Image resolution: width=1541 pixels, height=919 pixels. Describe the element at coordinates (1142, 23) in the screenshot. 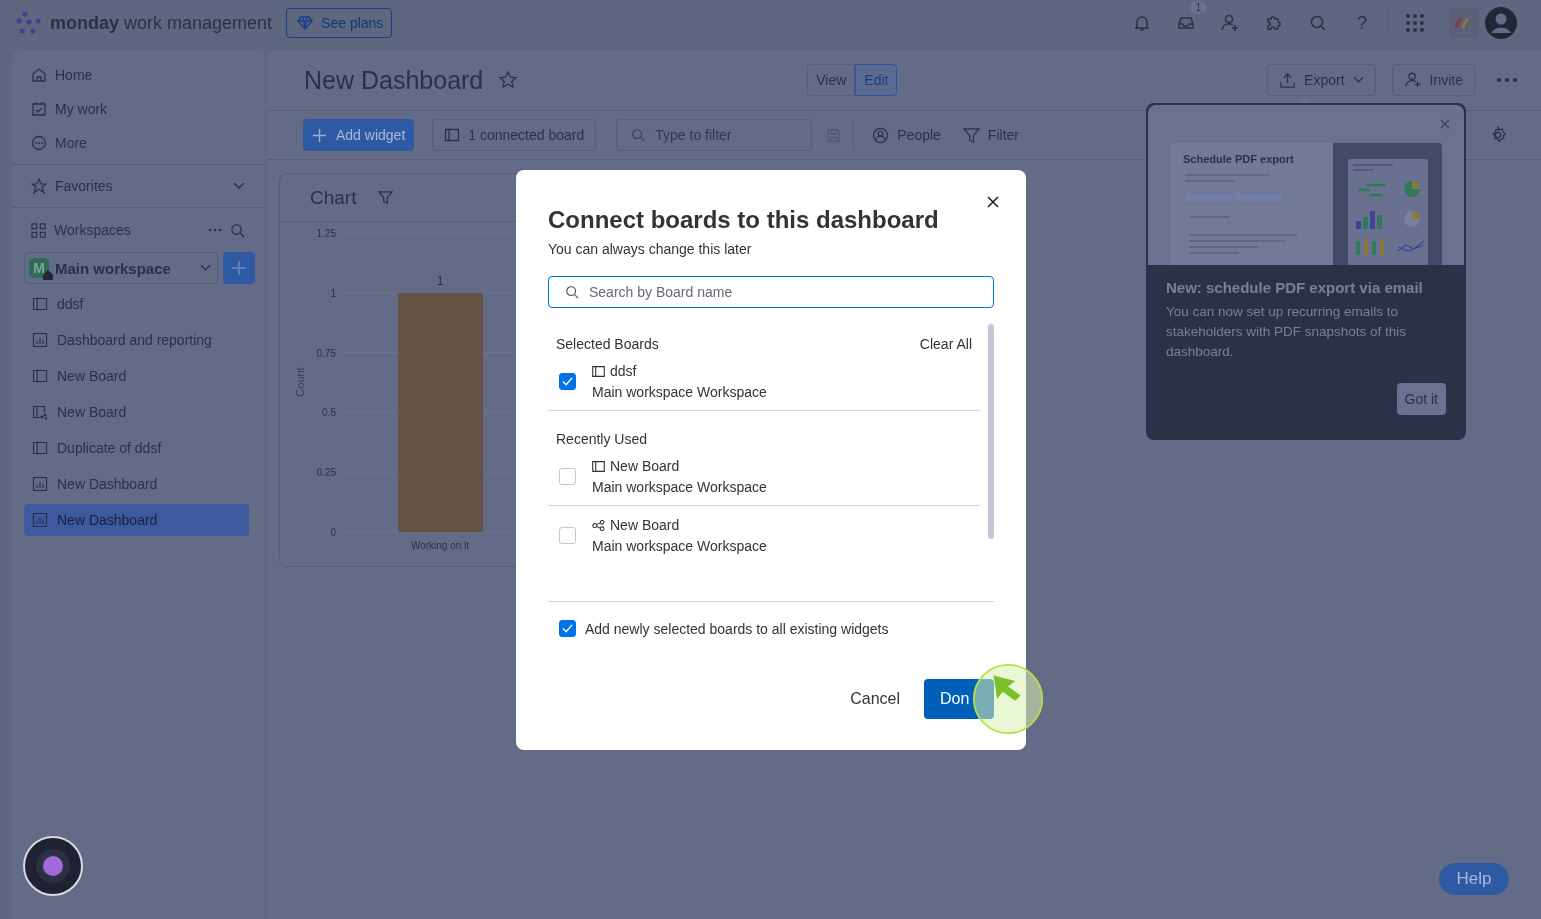

I see `bell-icon` at that location.